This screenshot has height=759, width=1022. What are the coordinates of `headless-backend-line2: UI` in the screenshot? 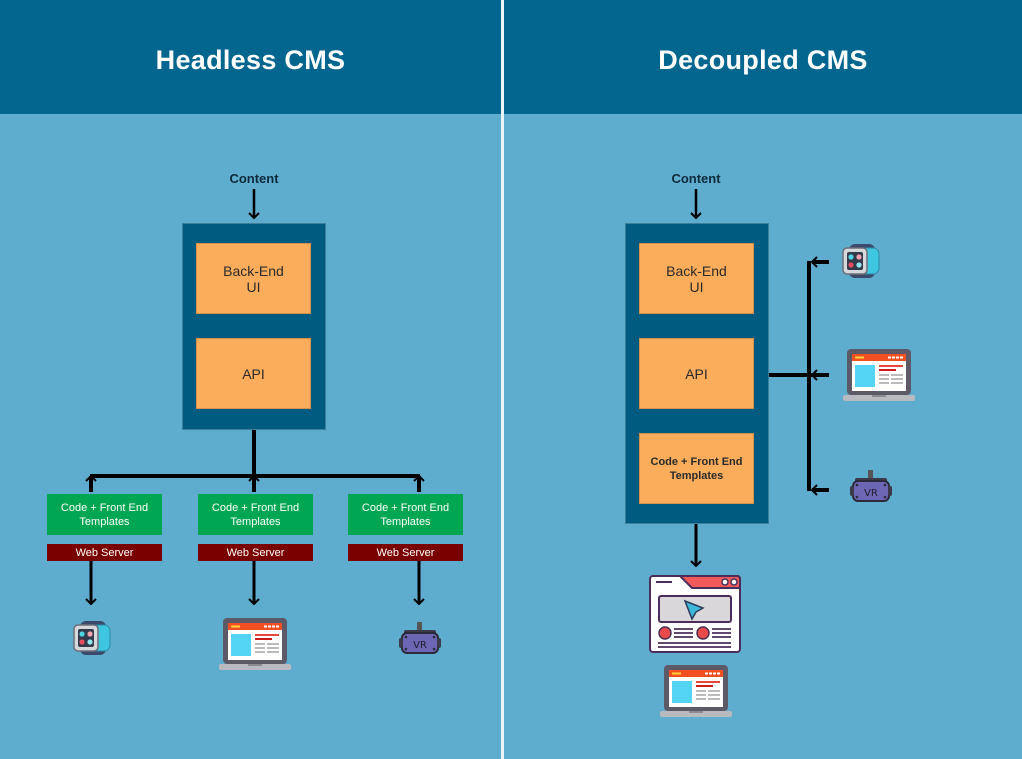 It's located at (253, 286).